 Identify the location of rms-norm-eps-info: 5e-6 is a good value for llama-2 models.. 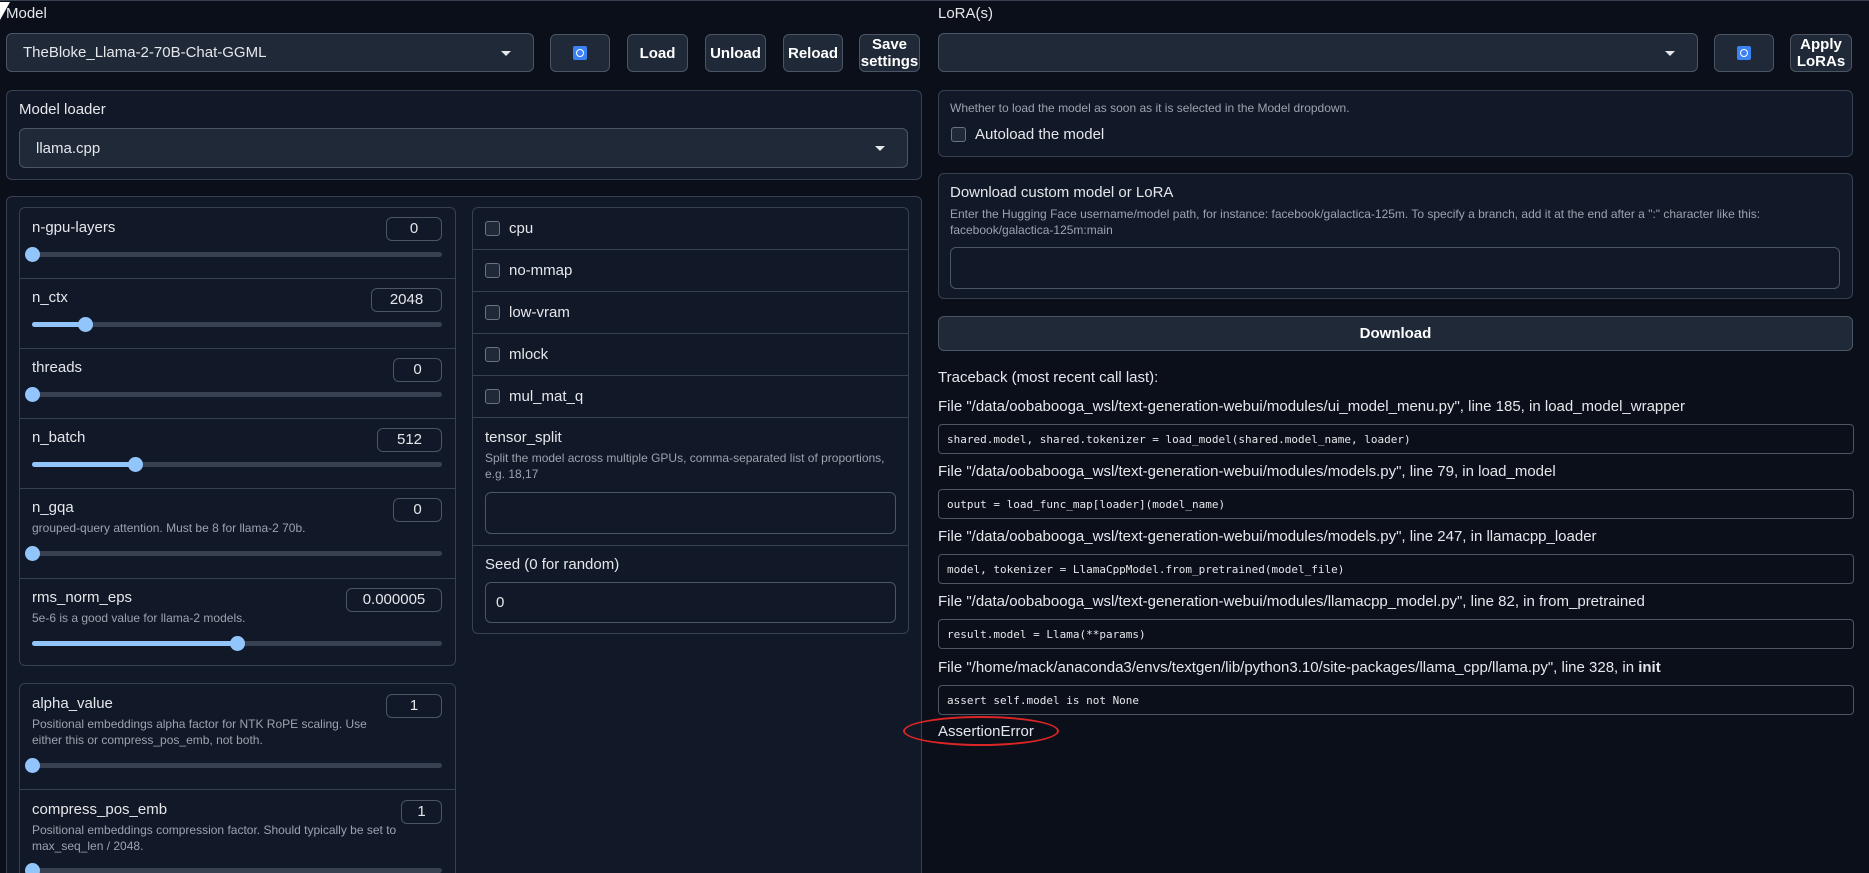
(139, 618).